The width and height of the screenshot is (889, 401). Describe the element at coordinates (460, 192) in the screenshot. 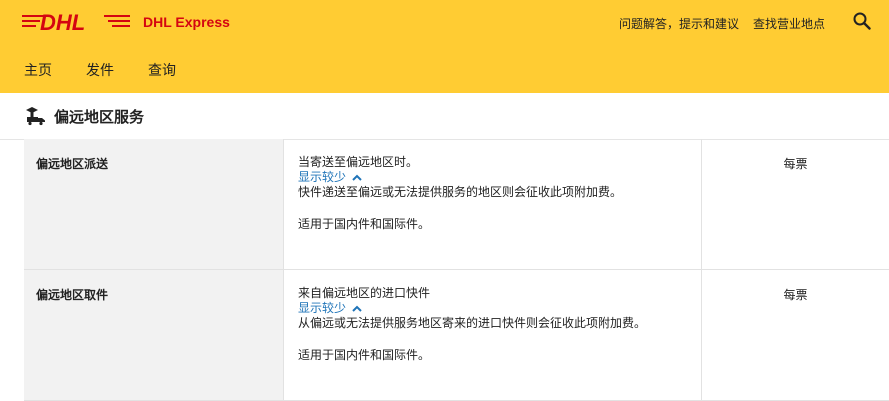

I see `row-detail: 快件递送至偏远或无法提供服务的地区则会征收此项附加费。` at that location.